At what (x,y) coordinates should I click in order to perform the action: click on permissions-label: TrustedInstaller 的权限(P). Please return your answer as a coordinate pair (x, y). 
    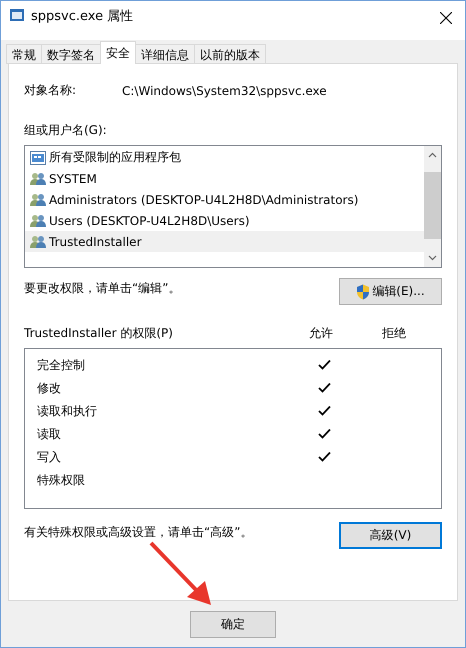
    Looking at the image, I should click on (99, 333).